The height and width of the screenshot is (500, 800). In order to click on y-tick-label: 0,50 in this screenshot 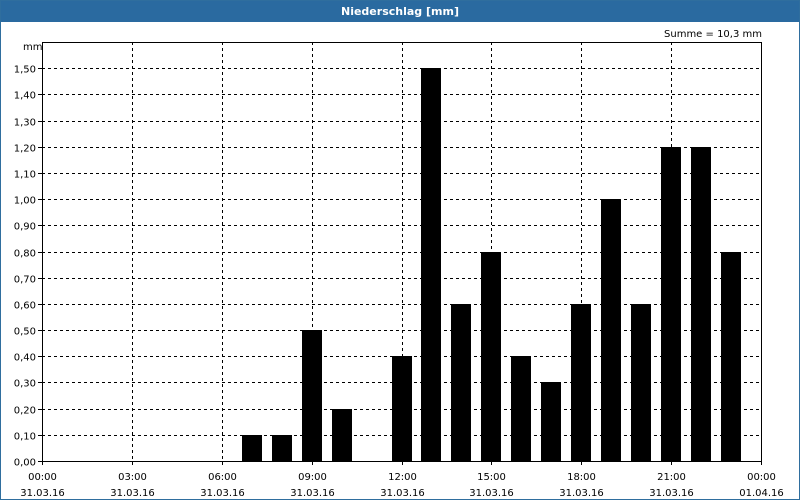, I will do `click(25, 332)`.